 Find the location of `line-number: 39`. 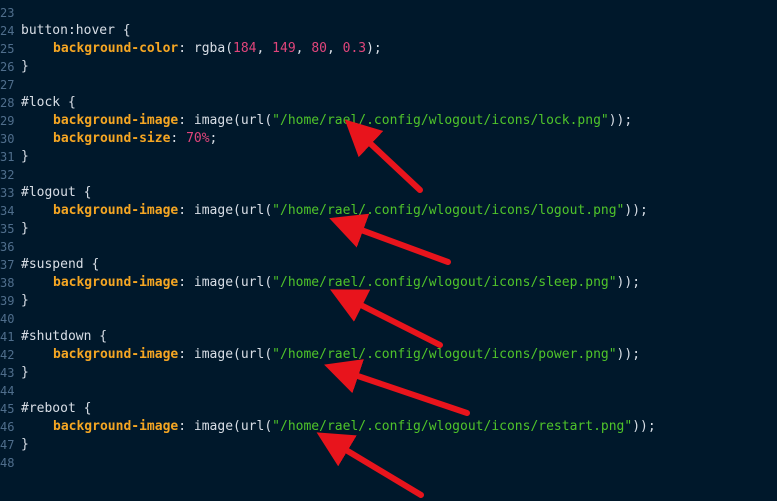

line-number: 39 is located at coordinates (7, 301).